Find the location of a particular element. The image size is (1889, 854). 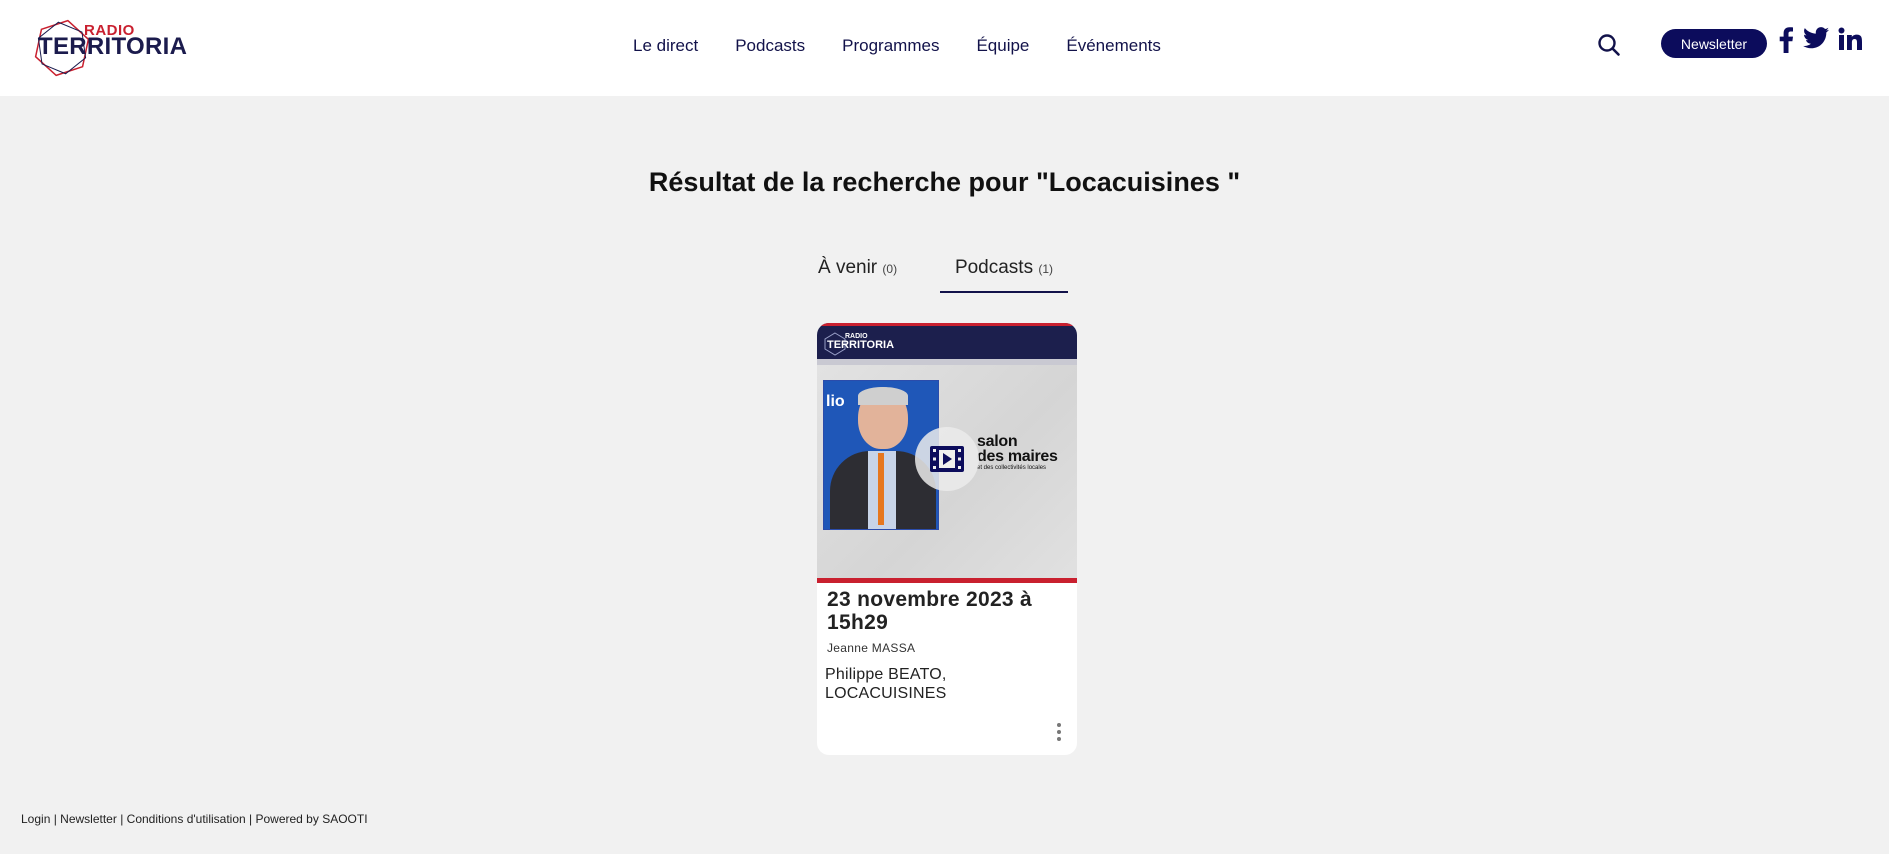

salon-logo-line2: des maires is located at coordinates (1017, 456).